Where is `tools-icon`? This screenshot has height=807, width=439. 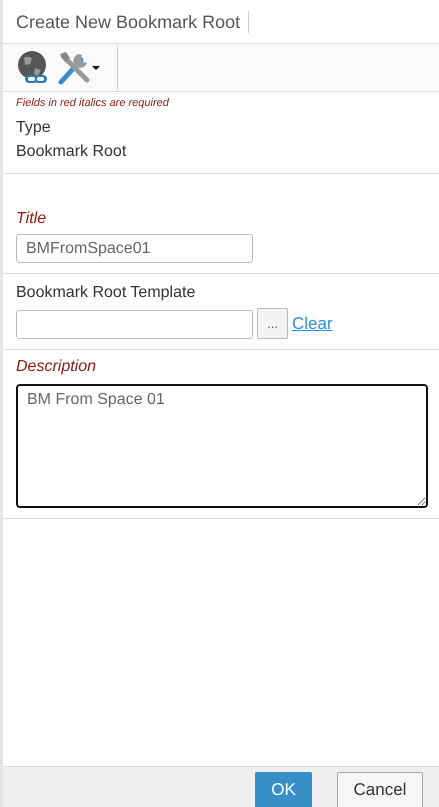 tools-icon is located at coordinates (79, 68).